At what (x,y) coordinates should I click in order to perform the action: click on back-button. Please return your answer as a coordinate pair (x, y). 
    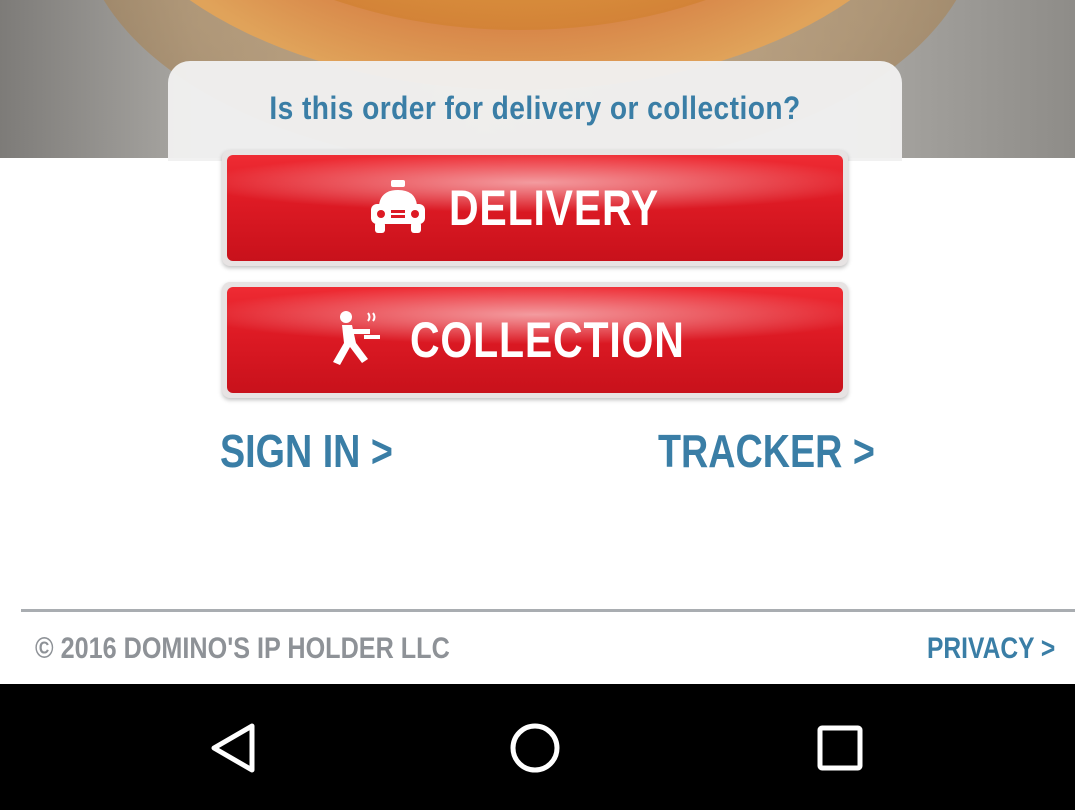
    Looking at the image, I should click on (234, 748).